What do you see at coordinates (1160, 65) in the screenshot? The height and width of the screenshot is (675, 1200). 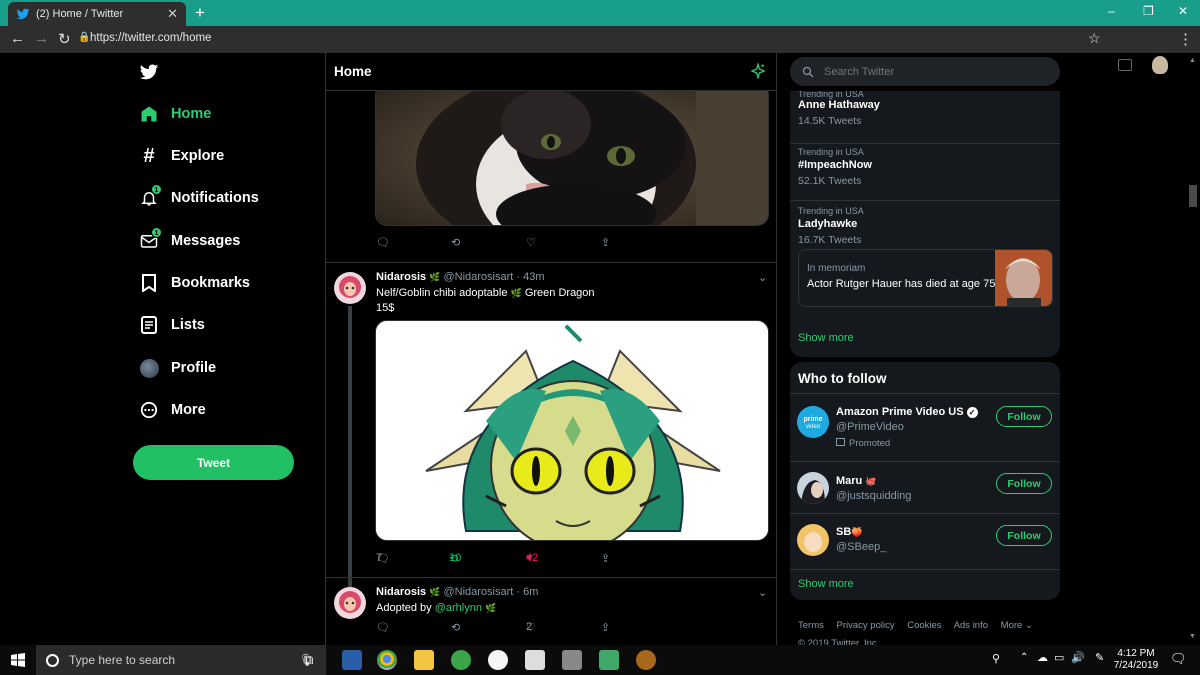 I see `profile-avatar-icon` at bounding box center [1160, 65].